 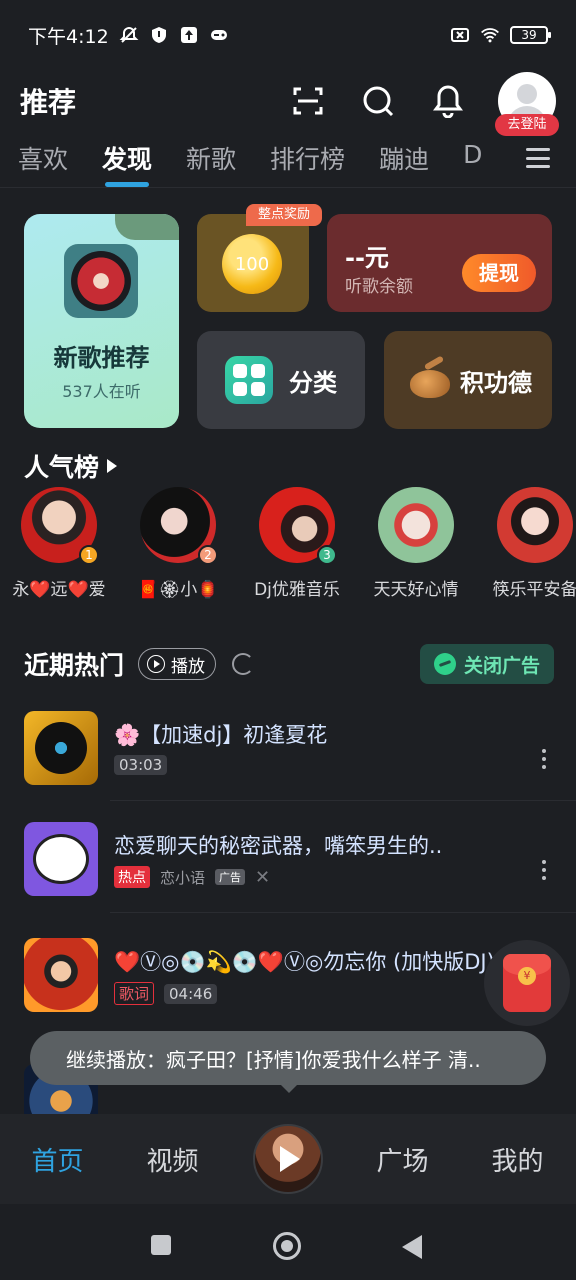 I want to click on tab-charts: 排行榜, so click(x=307, y=164).